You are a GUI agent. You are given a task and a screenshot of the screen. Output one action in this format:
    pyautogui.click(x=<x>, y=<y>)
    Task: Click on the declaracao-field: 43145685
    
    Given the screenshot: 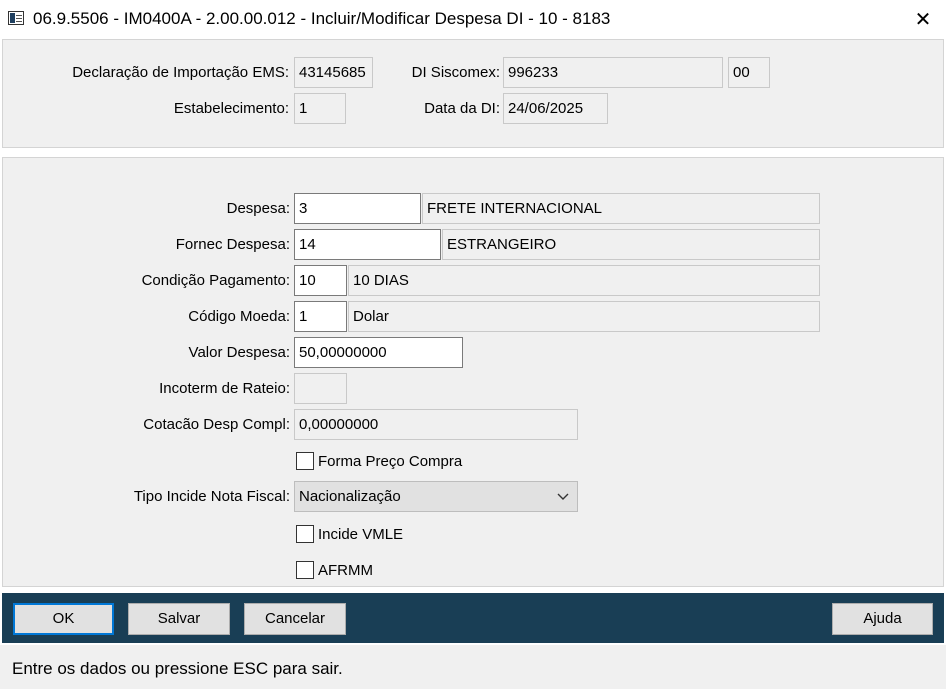 What is the action you would take?
    pyautogui.click(x=333, y=72)
    